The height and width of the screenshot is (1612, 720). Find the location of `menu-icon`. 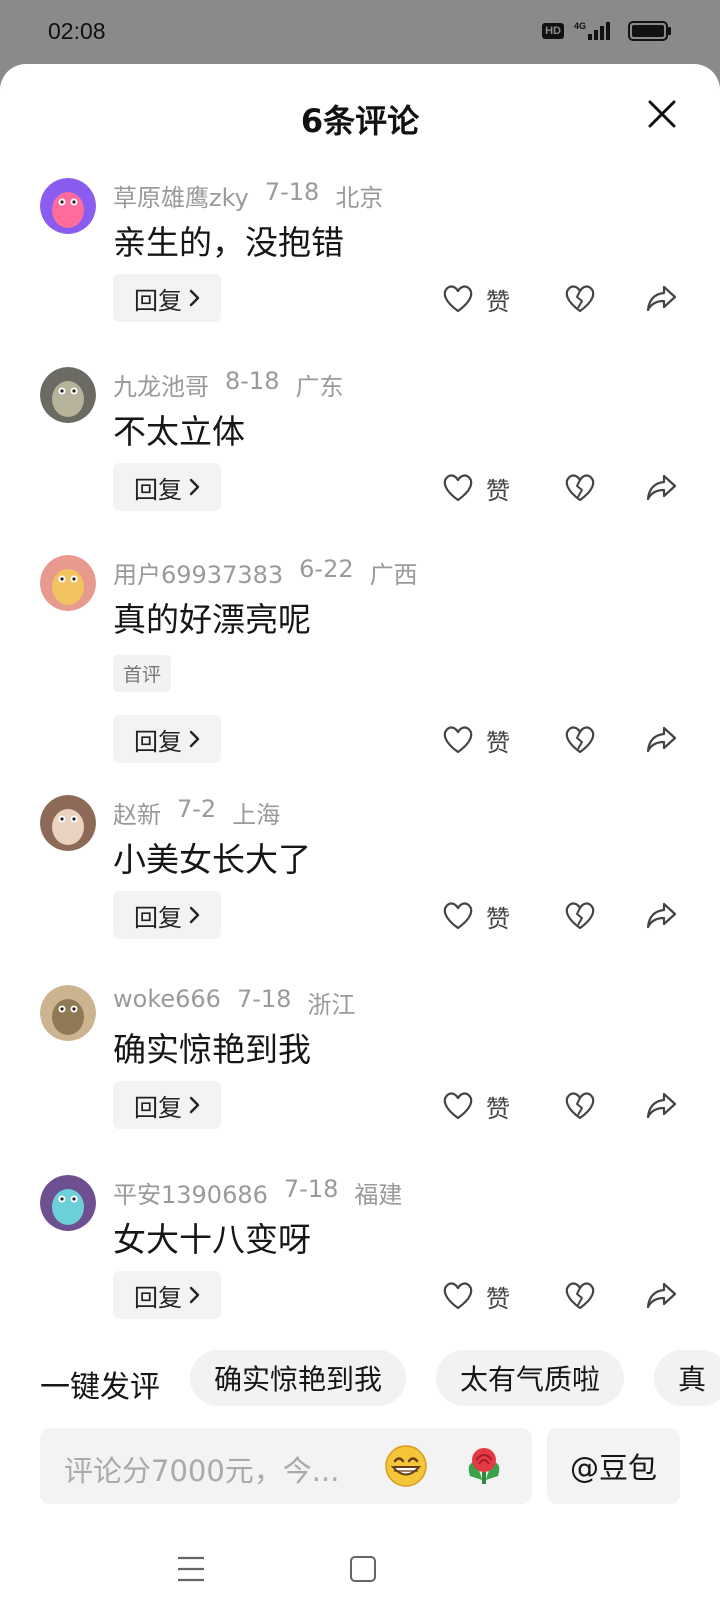

menu-icon is located at coordinates (191, 1569).